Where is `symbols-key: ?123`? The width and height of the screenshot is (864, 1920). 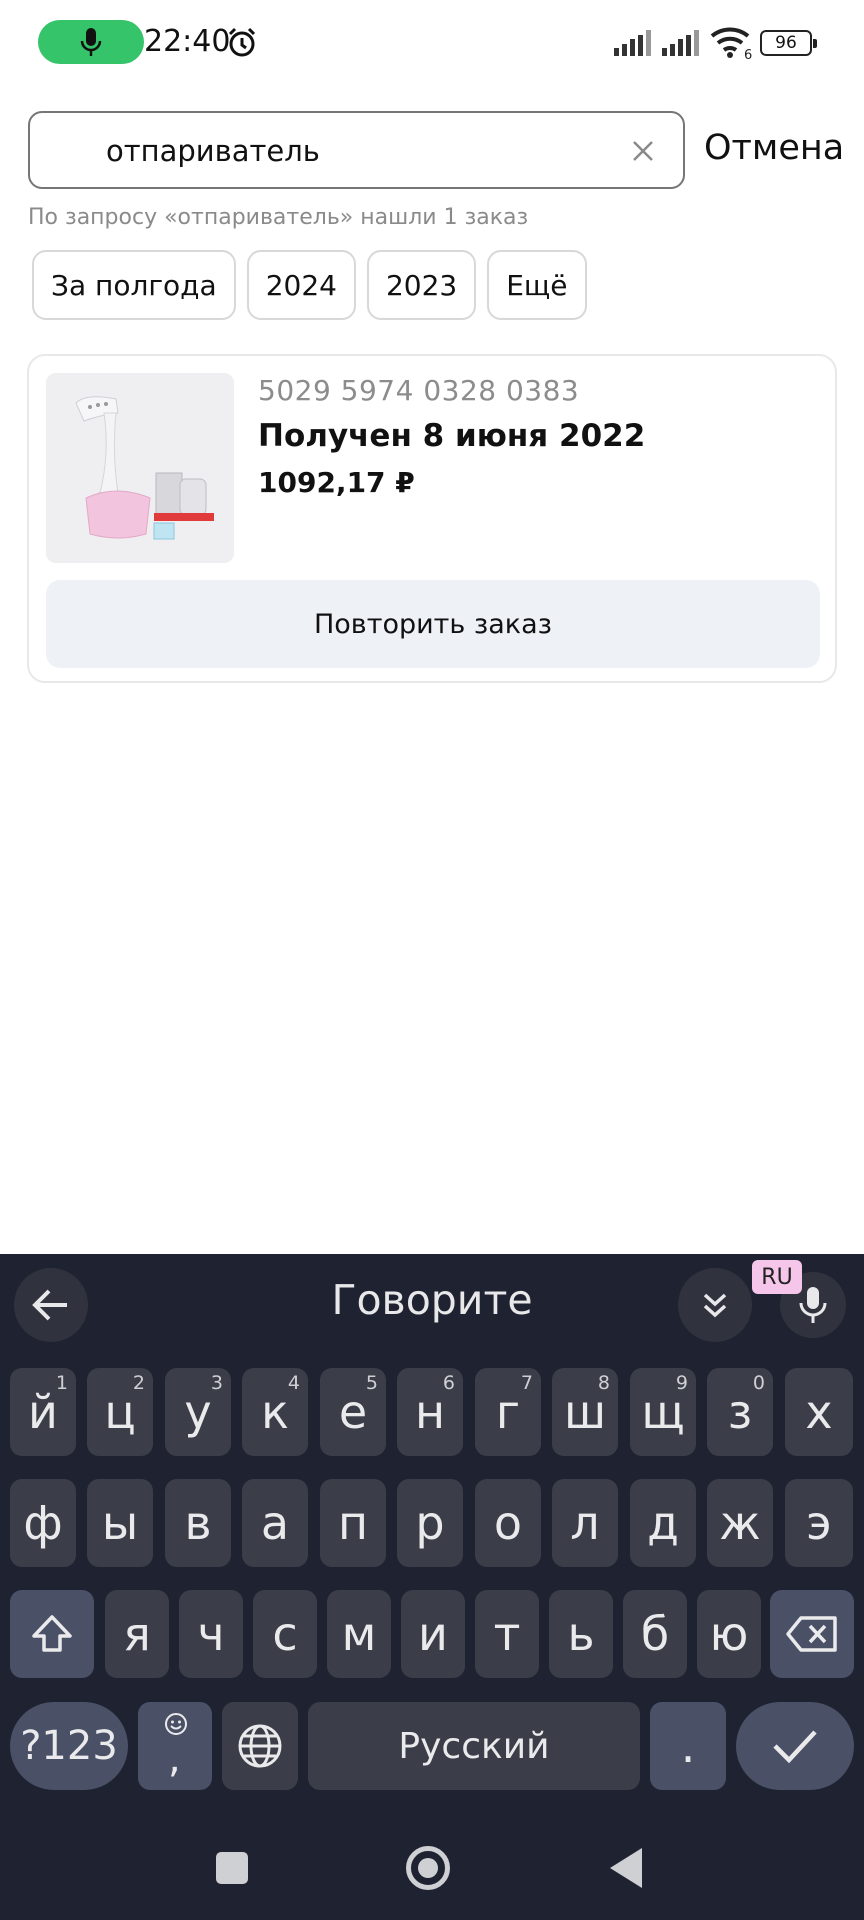 symbols-key: ?123 is located at coordinates (69, 1746).